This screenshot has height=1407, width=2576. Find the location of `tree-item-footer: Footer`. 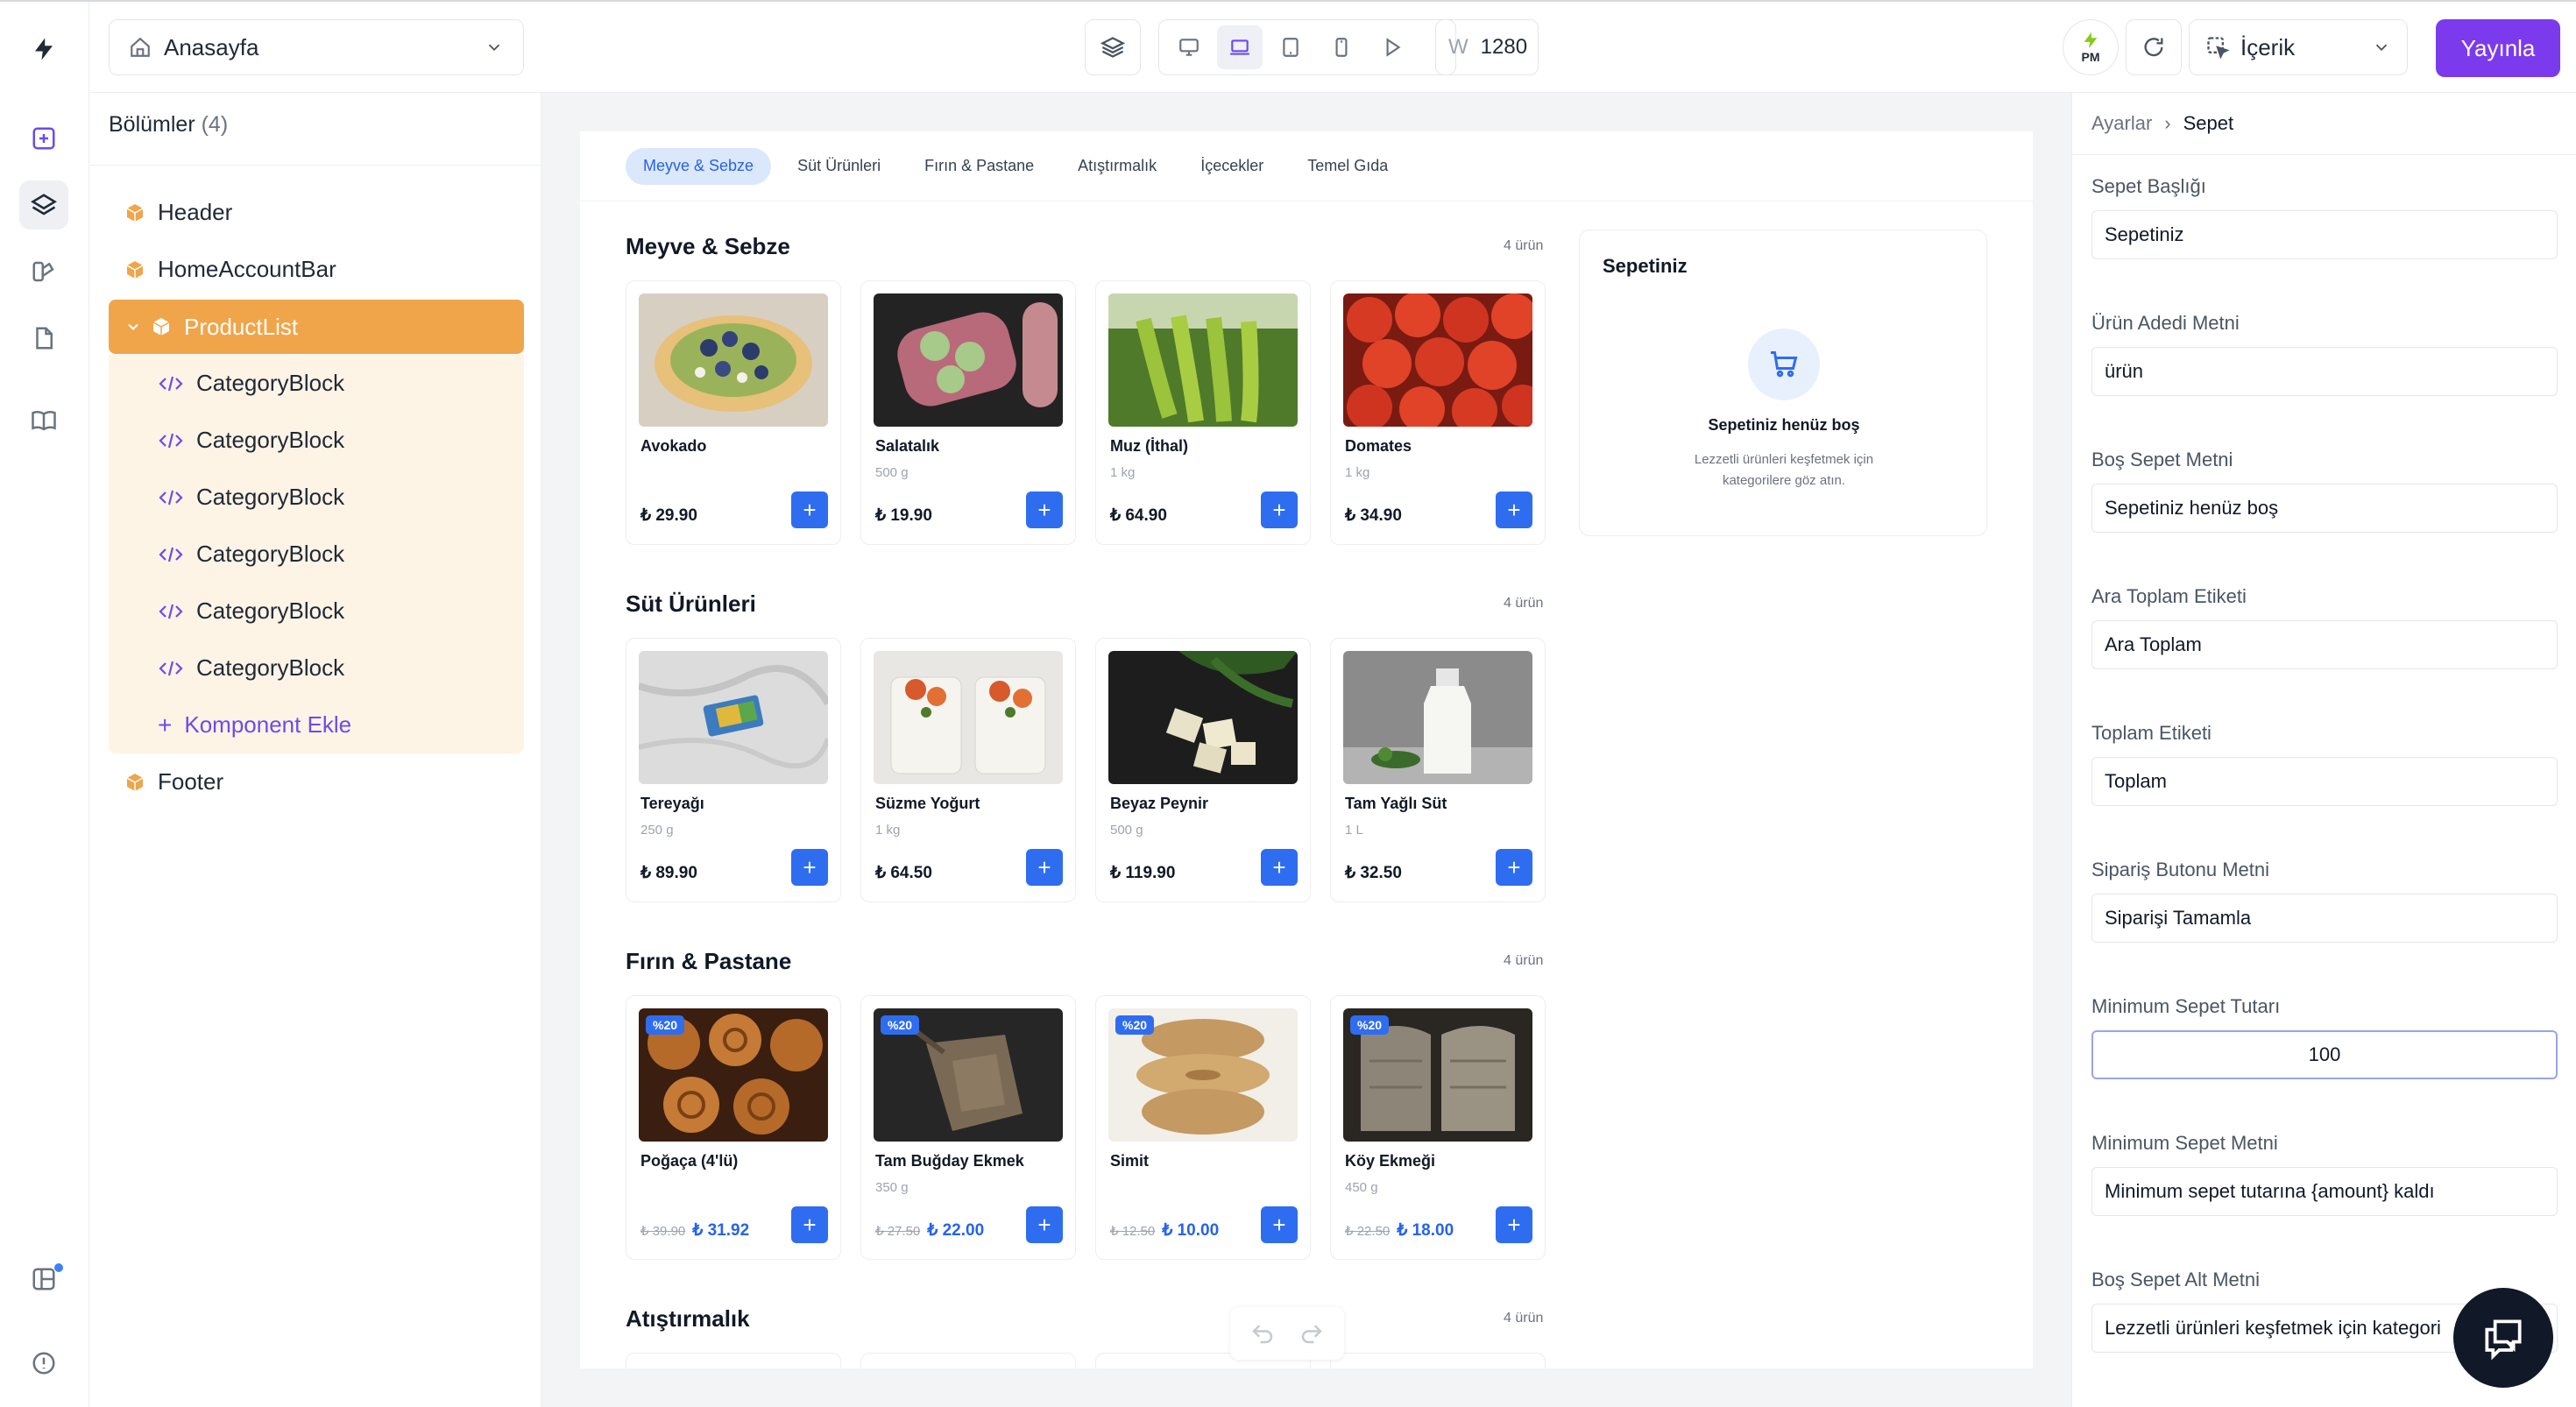

tree-item-footer: Footer is located at coordinates (316, 781).